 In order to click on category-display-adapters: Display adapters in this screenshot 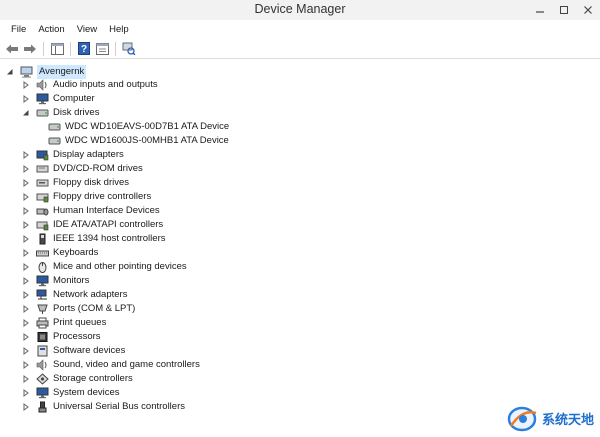, I will do `click(73, 155)`.